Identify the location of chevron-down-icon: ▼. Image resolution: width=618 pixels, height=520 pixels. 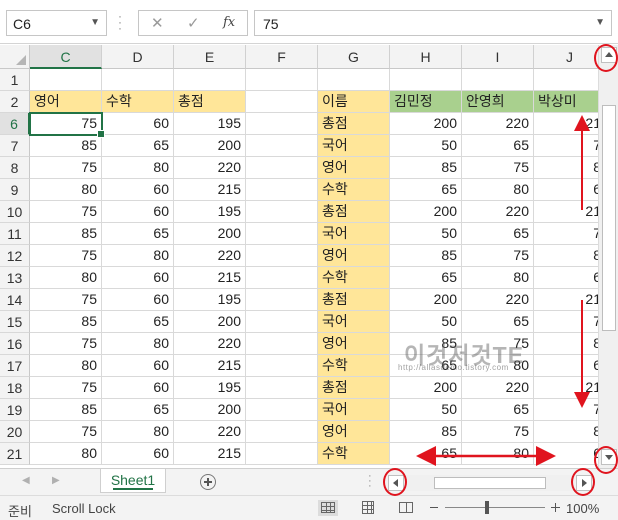
(95, 22).